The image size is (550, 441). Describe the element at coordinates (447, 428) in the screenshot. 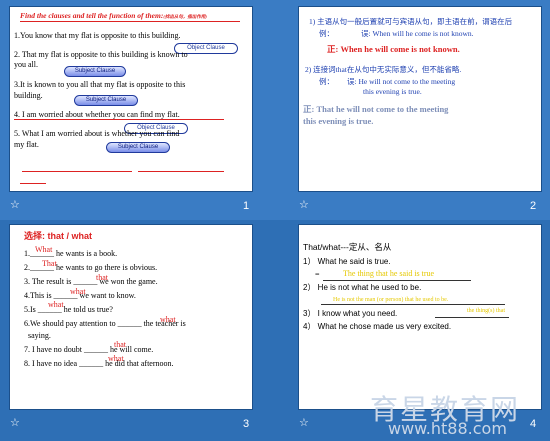

I see `watermark-url: www.ht88.com` at that location.